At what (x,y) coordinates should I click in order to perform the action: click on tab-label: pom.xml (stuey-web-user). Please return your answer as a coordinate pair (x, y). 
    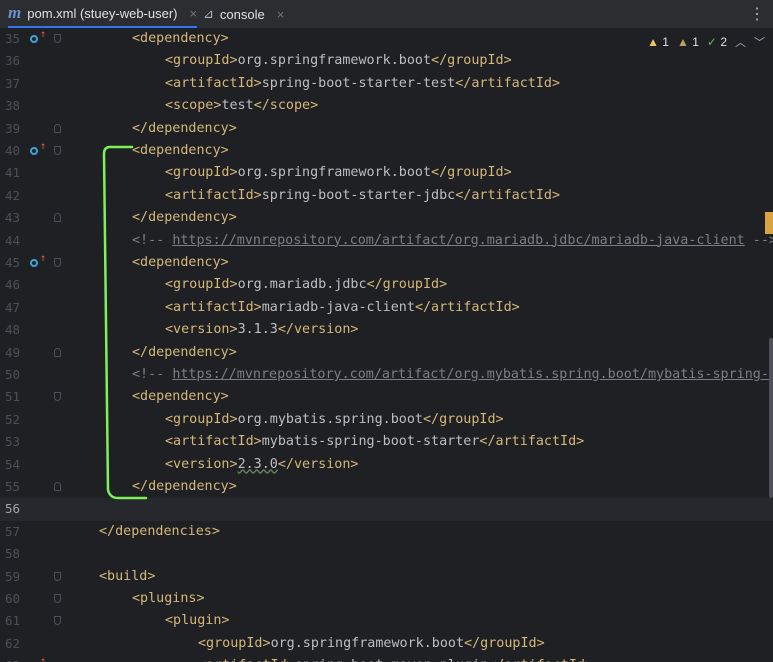
    Looking at the image, I should click on (102, 13).